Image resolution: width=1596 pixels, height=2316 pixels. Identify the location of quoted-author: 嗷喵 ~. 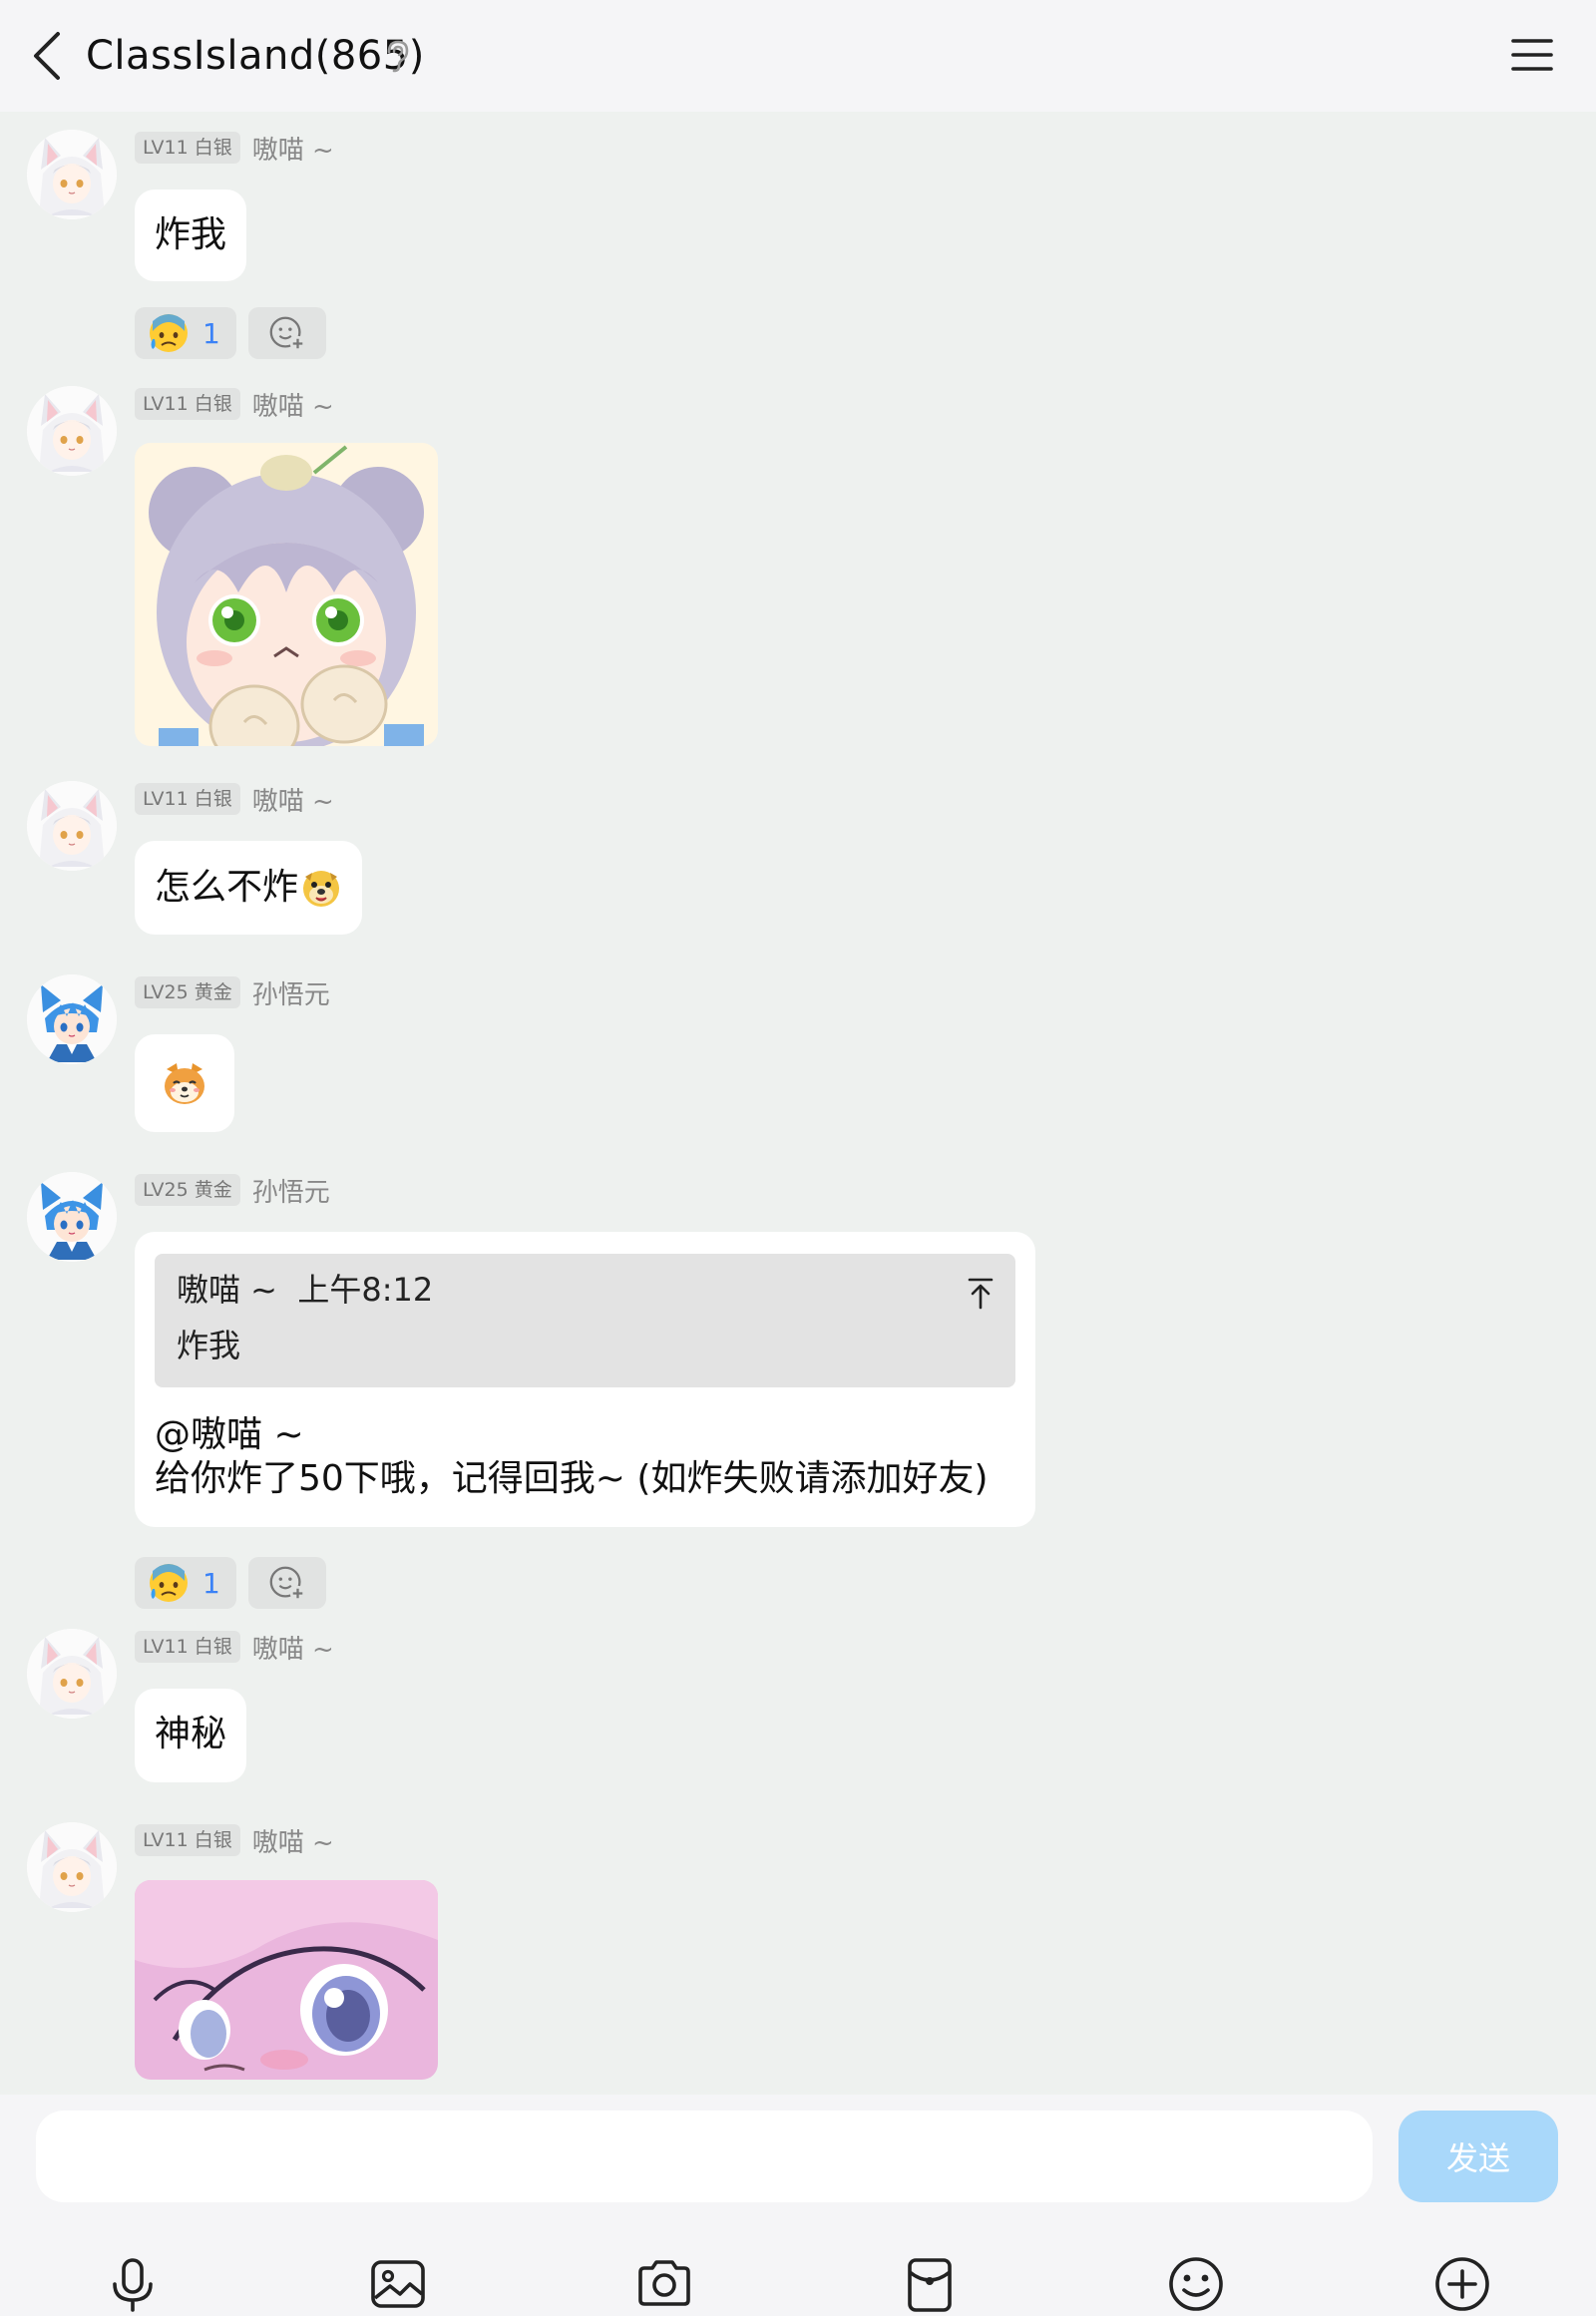
(227, 1290).